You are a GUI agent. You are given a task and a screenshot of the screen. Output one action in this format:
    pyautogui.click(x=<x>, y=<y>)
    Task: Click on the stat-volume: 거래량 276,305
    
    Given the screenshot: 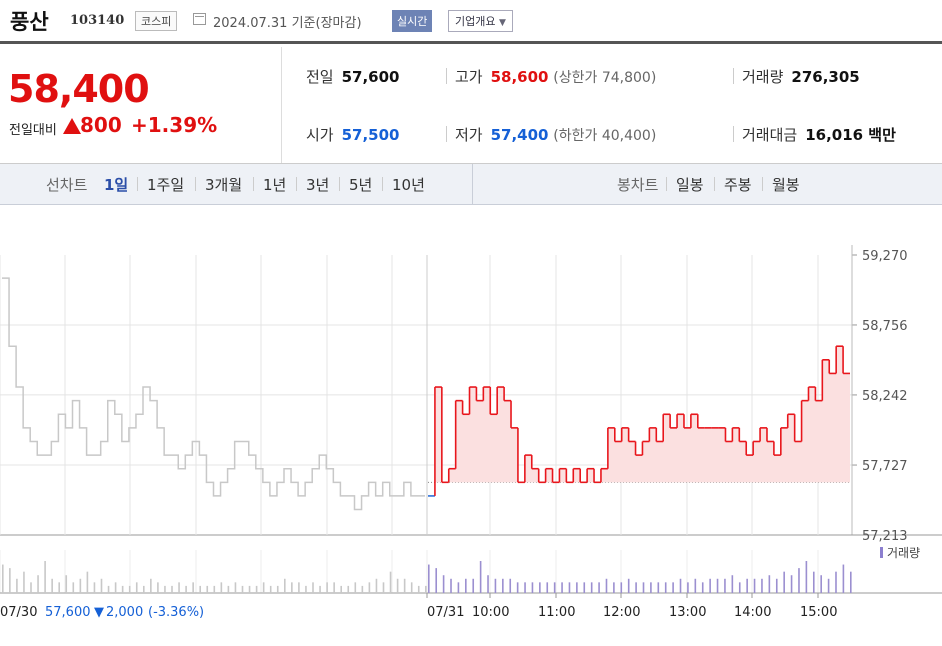 What is the action you would take?
    pyautogui.click(x=801, y=76)
    